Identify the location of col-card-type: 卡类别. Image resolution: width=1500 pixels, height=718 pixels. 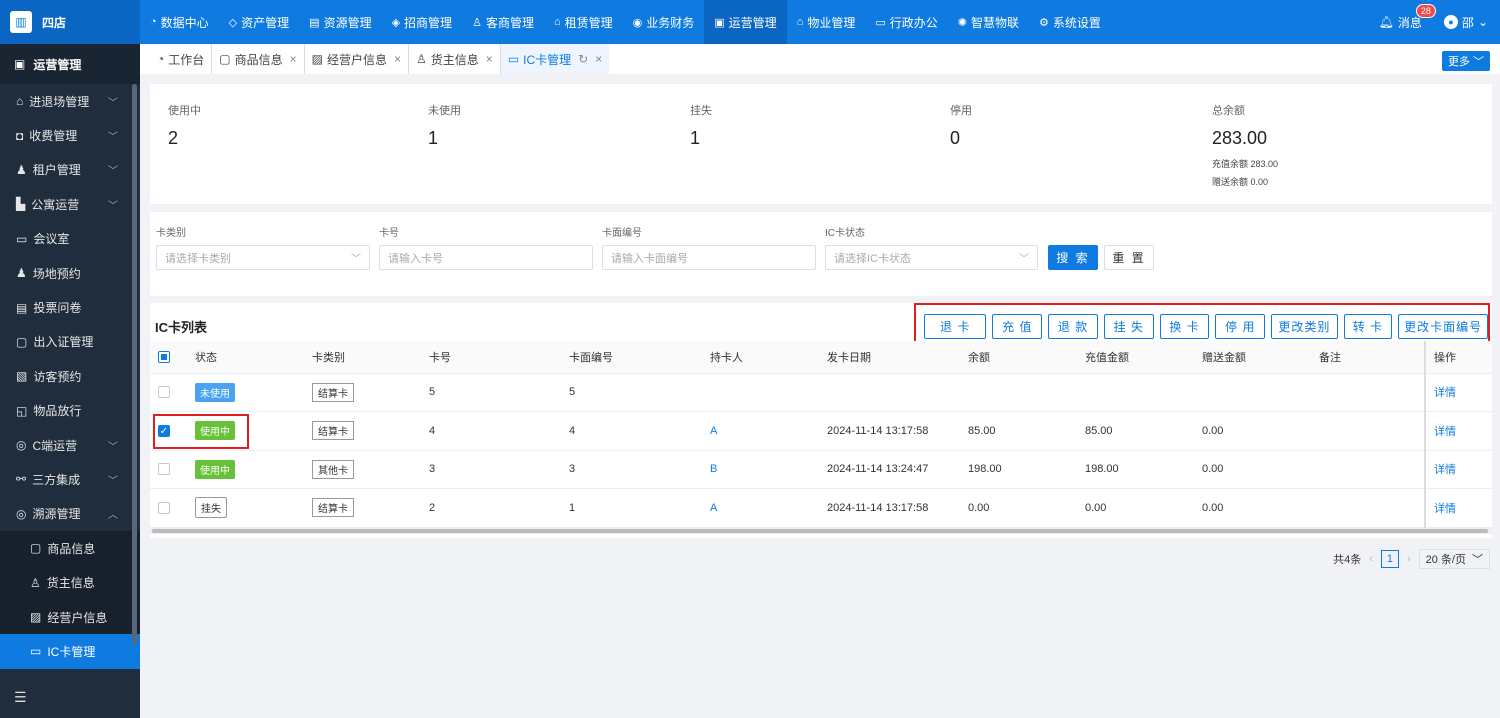
(362, 357).